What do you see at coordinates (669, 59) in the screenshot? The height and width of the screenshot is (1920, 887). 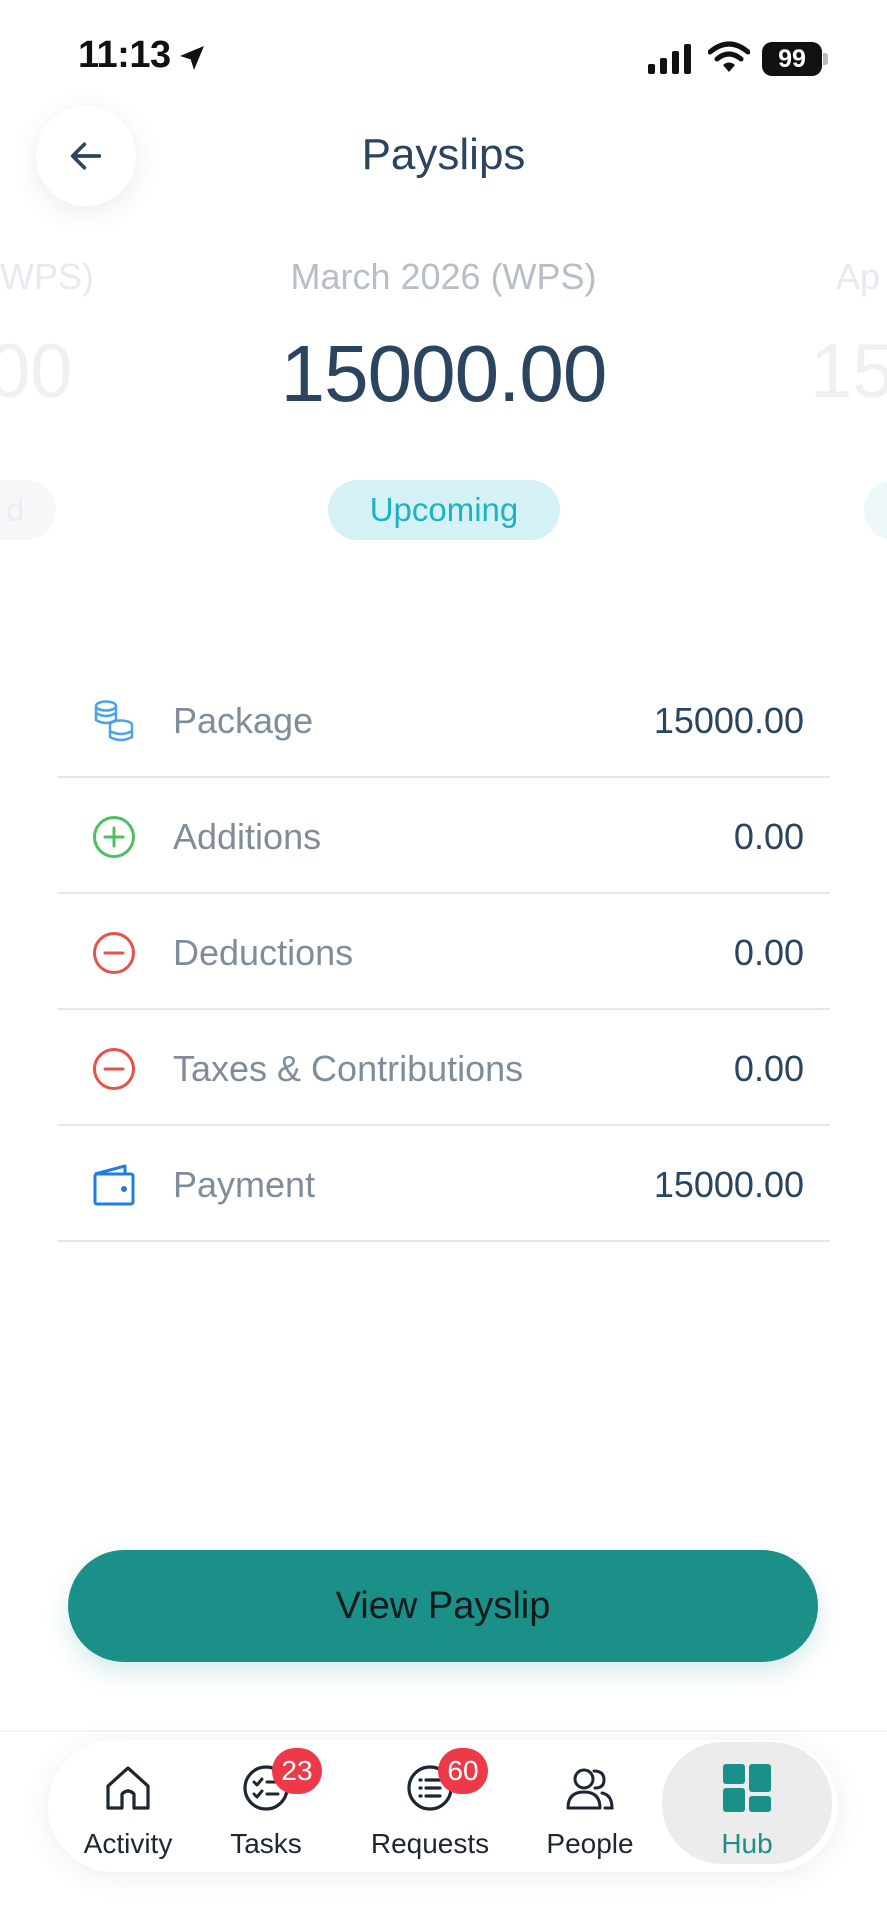 I see `cellular-signal-icon` at bounding box center [669, 59].